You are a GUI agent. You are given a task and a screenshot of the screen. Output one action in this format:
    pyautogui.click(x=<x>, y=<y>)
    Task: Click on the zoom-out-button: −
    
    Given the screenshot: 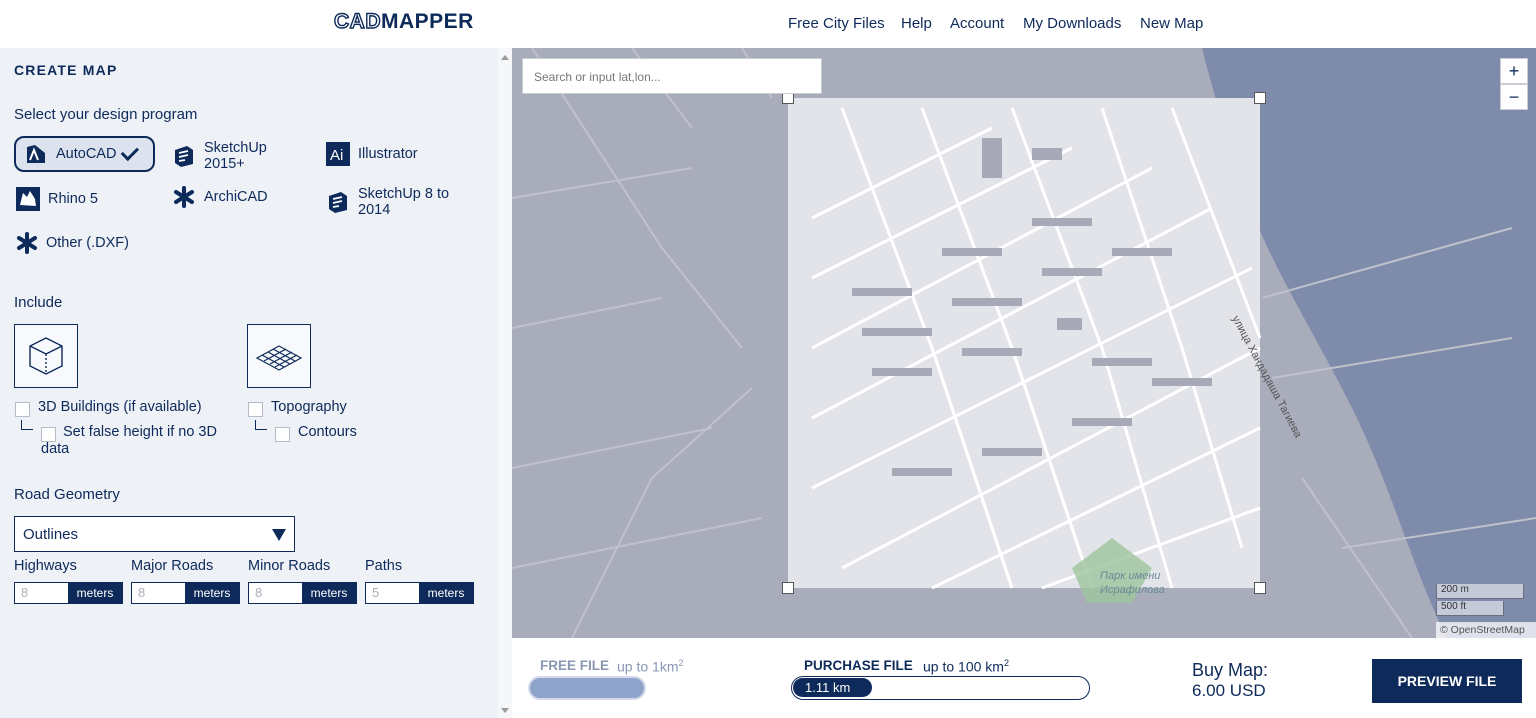 What is the action you would take?
    pyautogui.click(x=1514, y=97)
    